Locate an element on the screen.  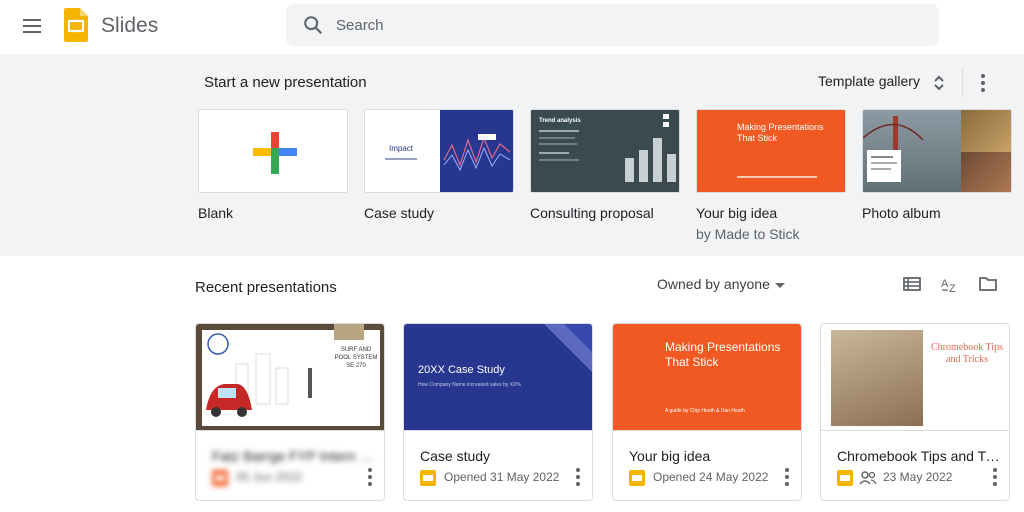
unfold-more-icon is located at coordinates (939, 83).